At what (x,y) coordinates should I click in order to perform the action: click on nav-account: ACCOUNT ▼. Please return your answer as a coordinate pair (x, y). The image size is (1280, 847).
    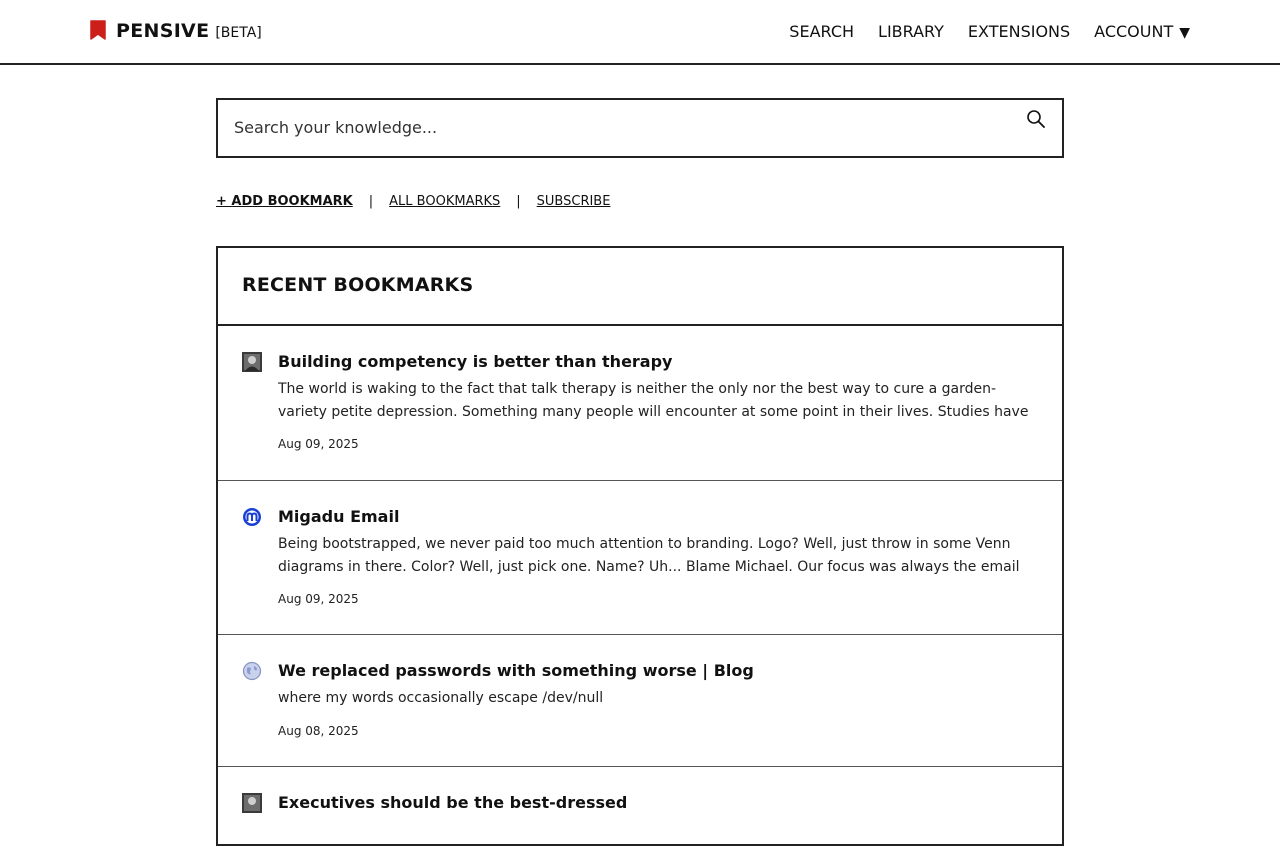
    Looking at the image, I should click on (1142, 31).